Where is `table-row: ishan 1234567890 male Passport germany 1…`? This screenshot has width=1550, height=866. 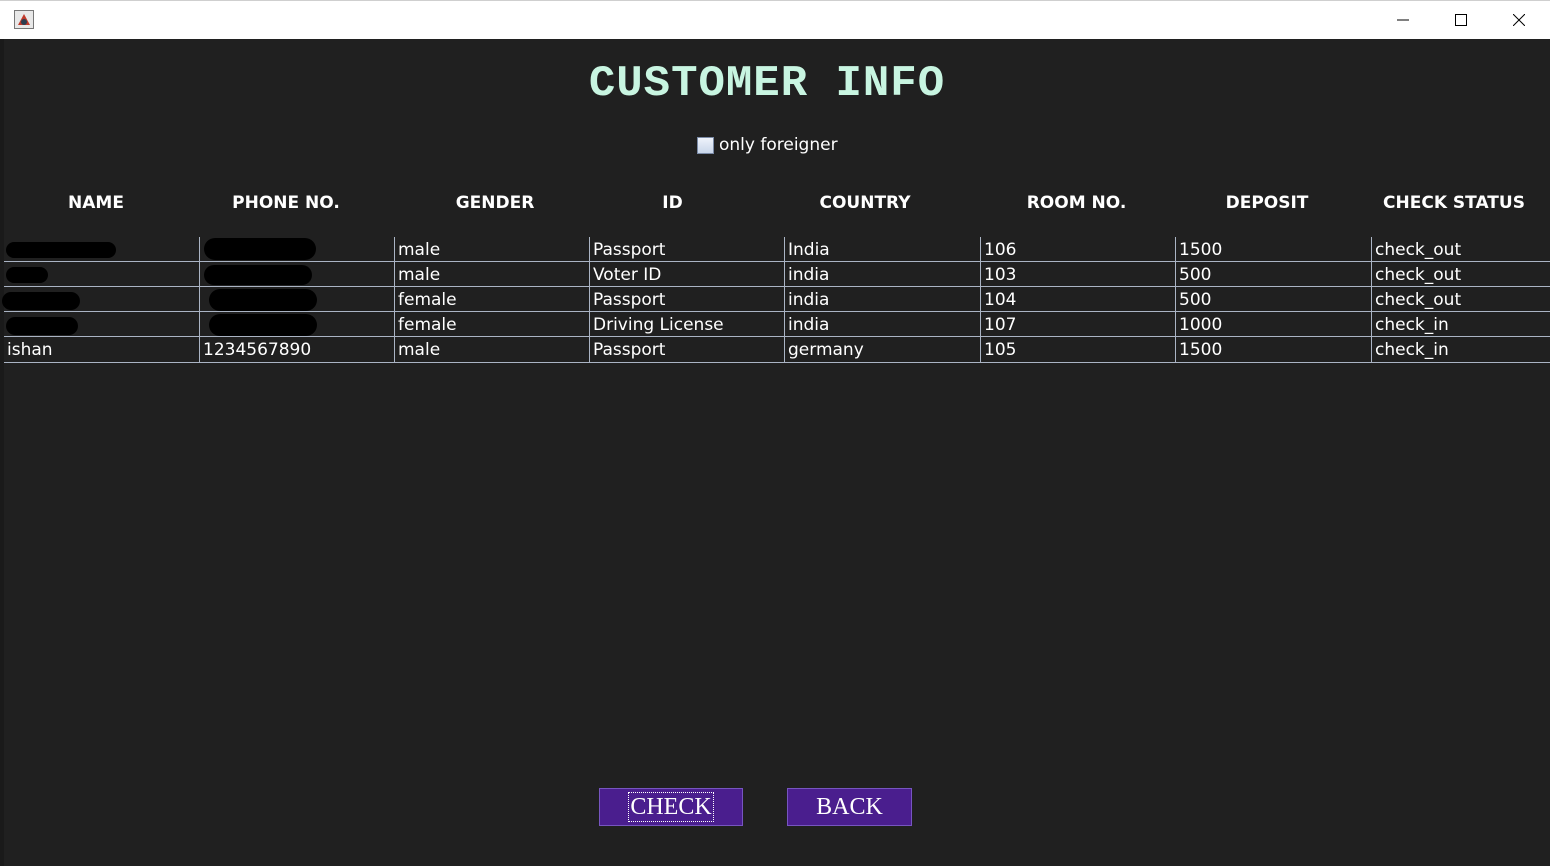 table-row: ishan 1234567890 male Passport germany 1… is located at coordinates (777, 349).